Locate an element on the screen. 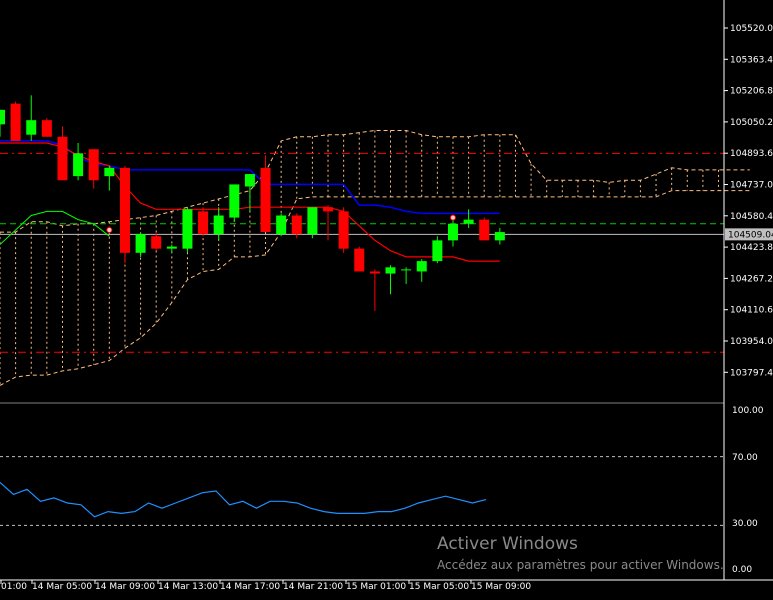 The height and width of the screenshot is (600, 773). time-tick-label: 14 Mar 09:00 is located at coordinates (125, 587).